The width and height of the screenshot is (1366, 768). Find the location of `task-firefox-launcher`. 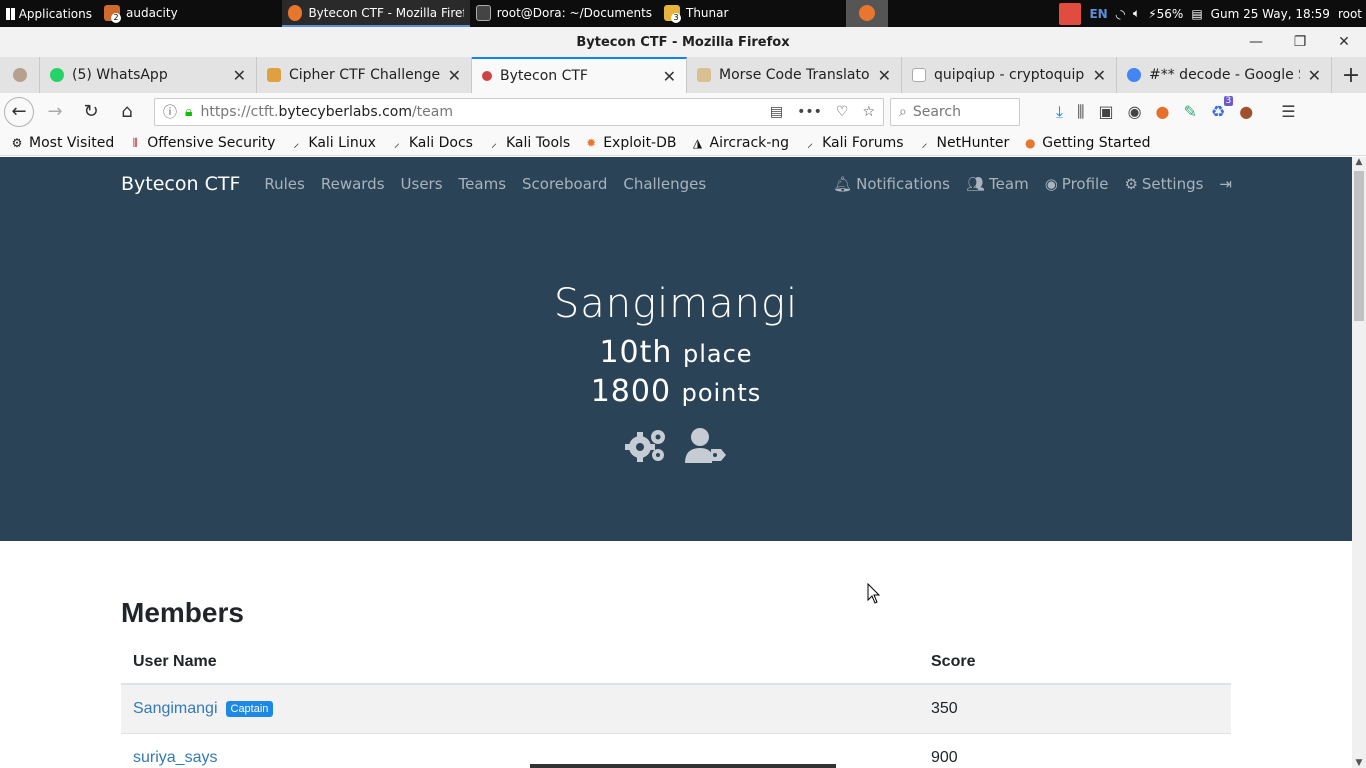

task-firefox-launcher is located at coordinates (867, 13).